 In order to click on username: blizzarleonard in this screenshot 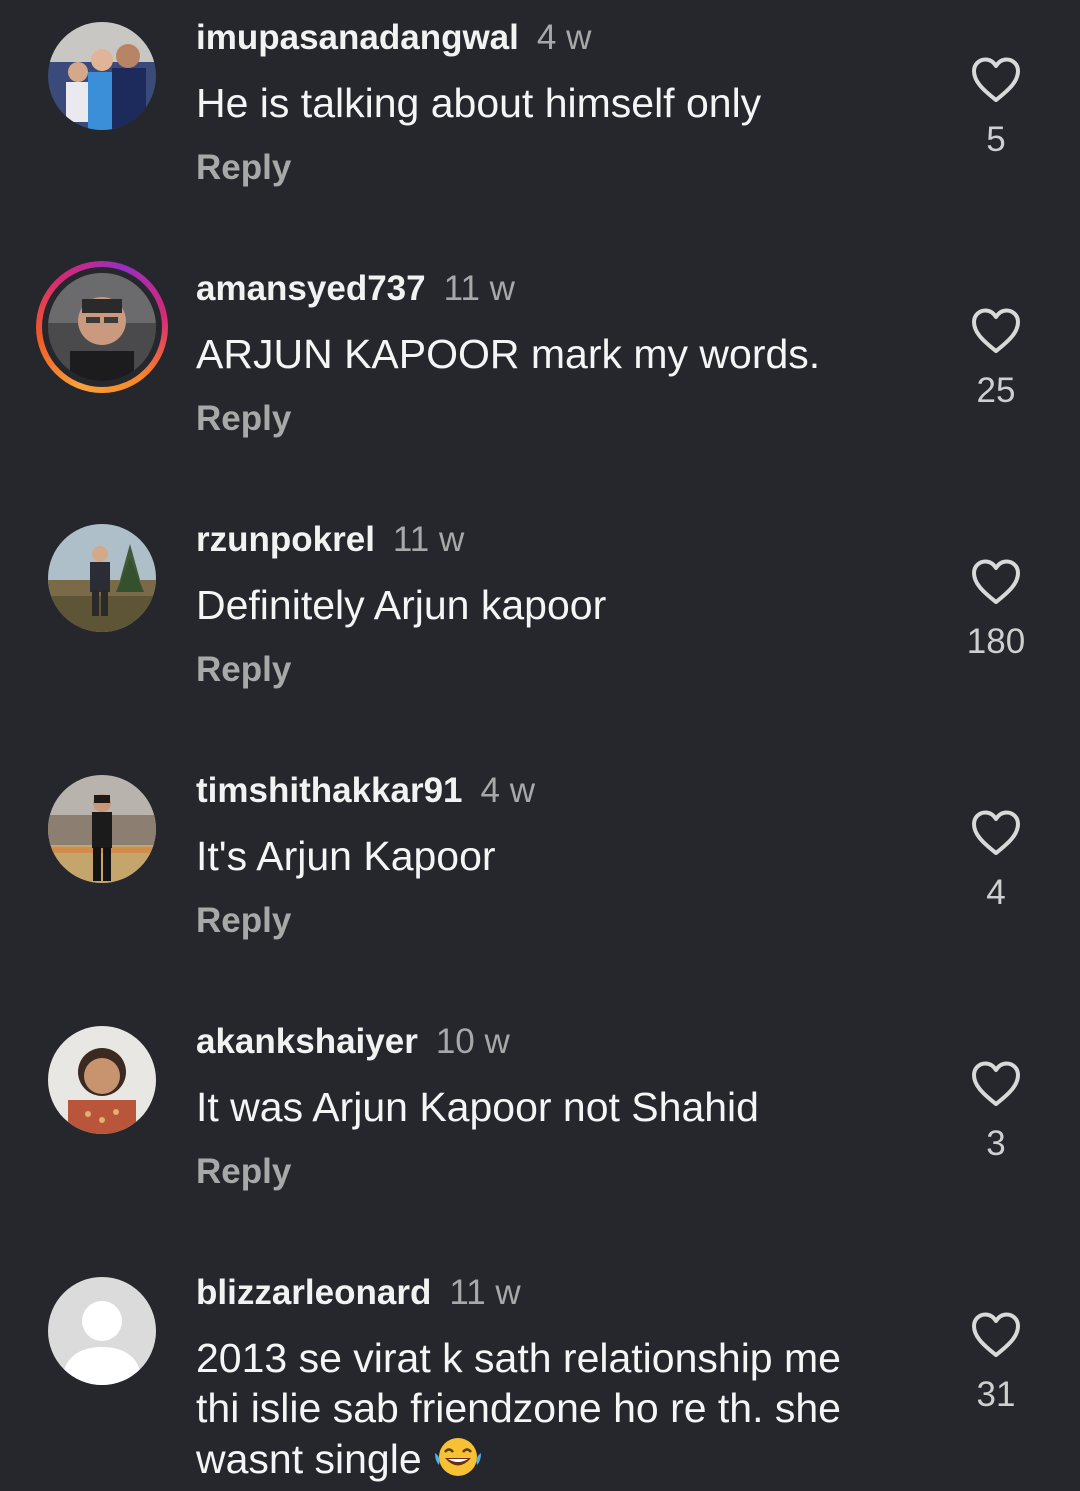, I will do `click(313, 1292)`.